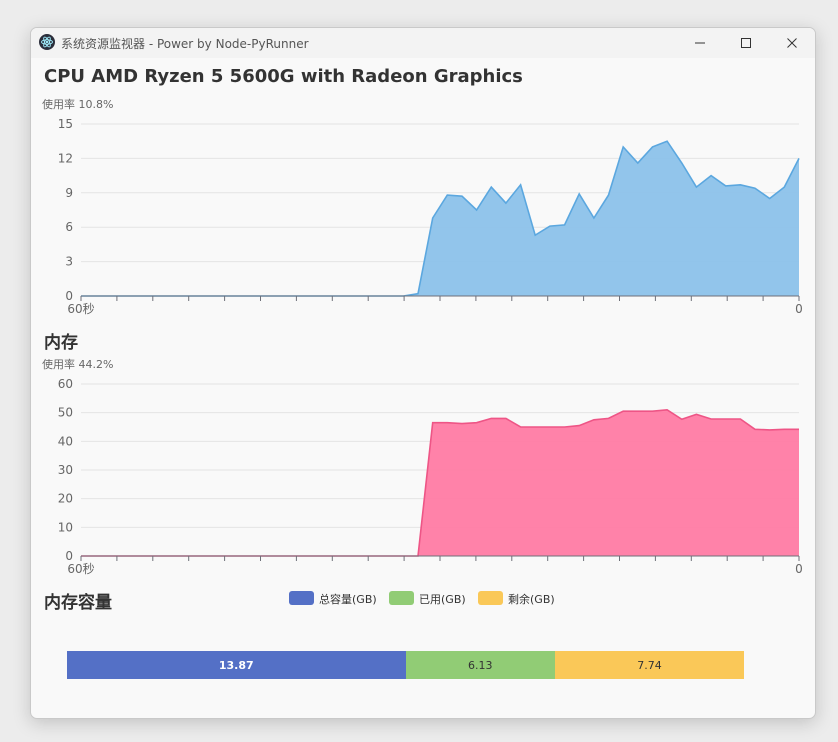  What do you see at coordinates (65, 527) in the screenshot?
I see `memory-y-tick-label: 10` at bounding box center [65, 527].